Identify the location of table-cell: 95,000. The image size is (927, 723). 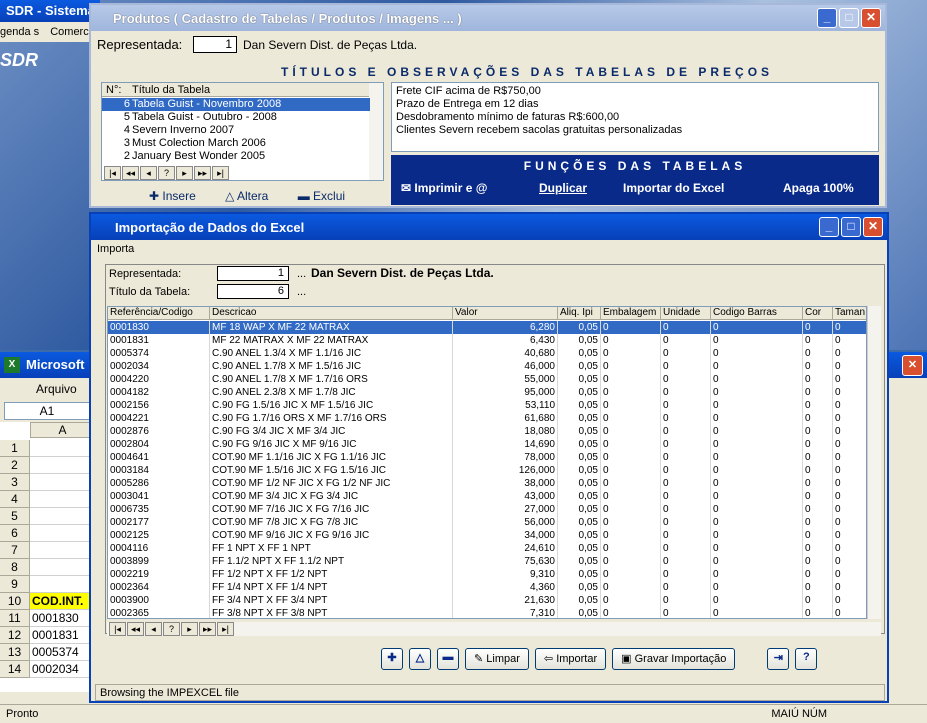
(505, 392).